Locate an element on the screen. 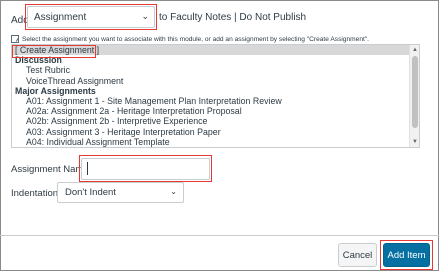 The height and width of the screenshot is (271, 439). indentation-label: Indentation: is located at coordinates (36, 193).